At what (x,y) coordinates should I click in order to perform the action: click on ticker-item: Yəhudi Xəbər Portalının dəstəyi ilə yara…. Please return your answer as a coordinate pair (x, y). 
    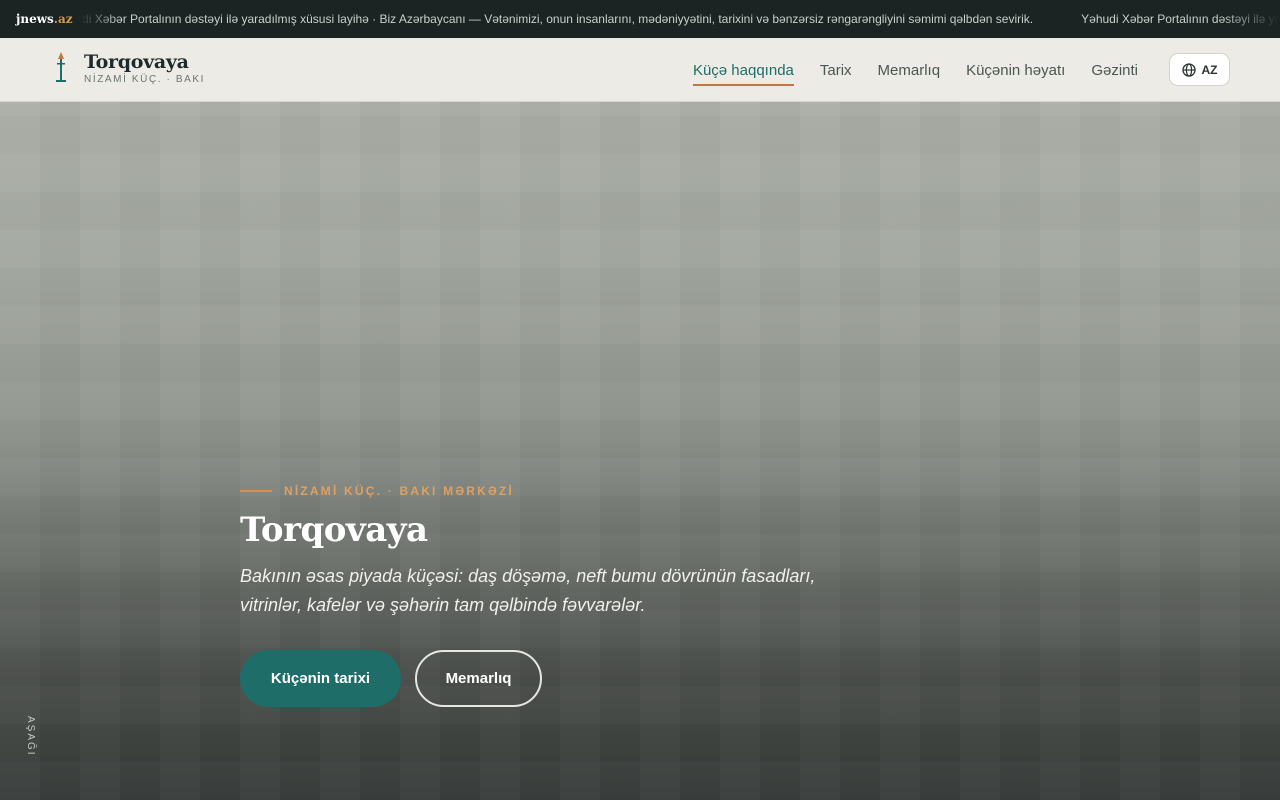
    Looking at the image, I should click on (544, 19).